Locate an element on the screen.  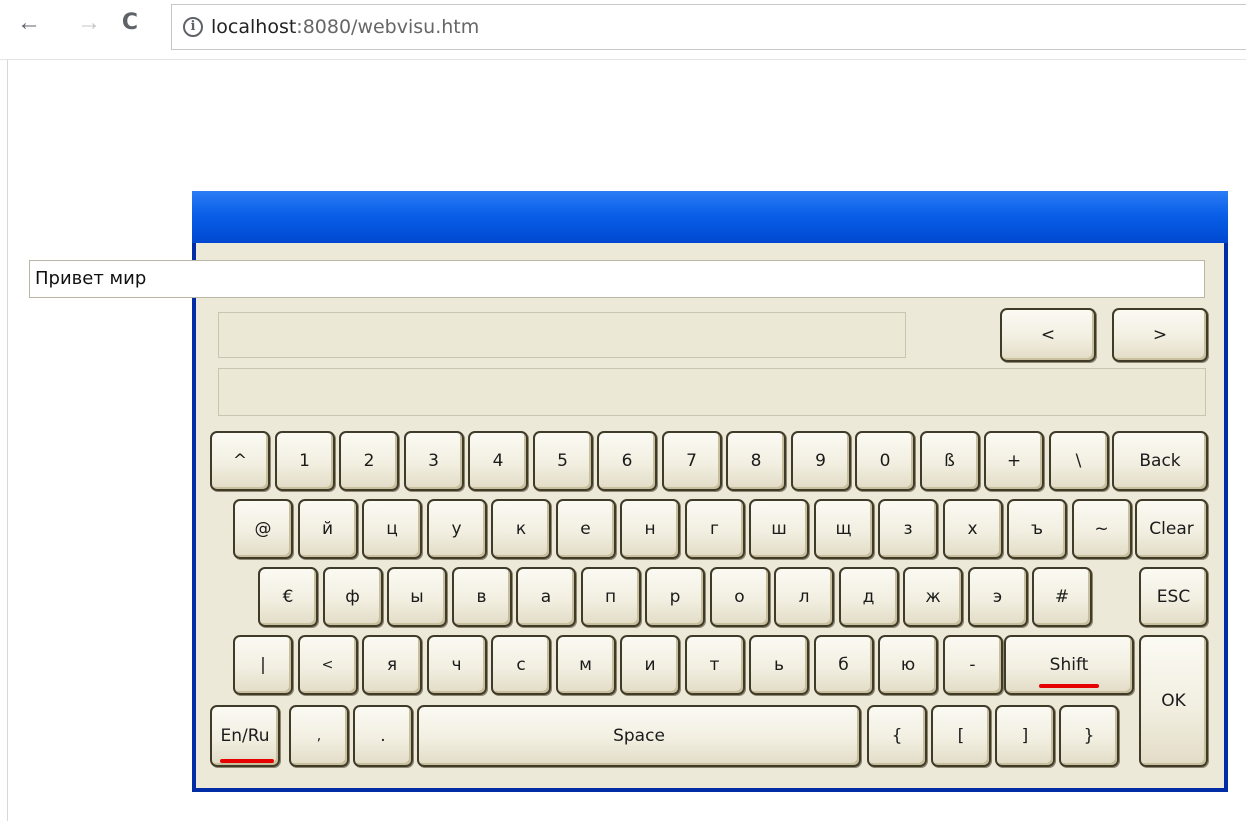
key-0: 0 is located at coordinates (885, 461).